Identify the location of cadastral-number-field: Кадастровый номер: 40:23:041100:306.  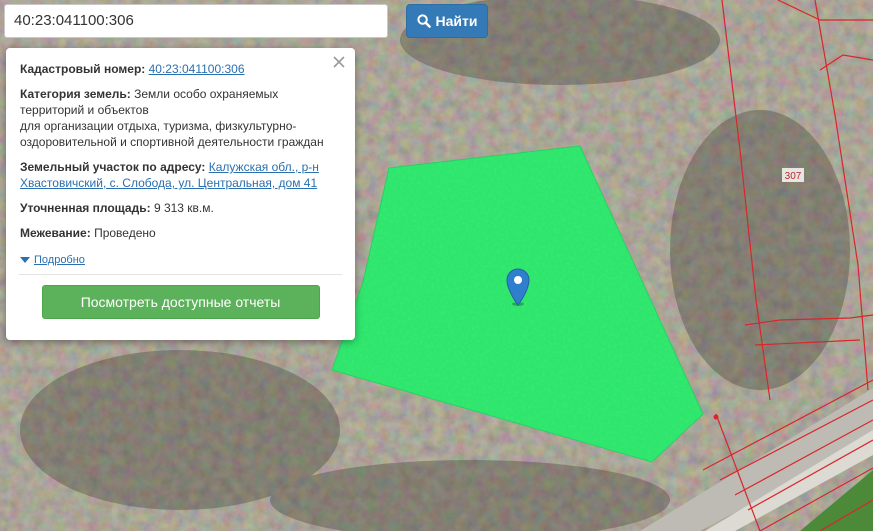
(180, 69).